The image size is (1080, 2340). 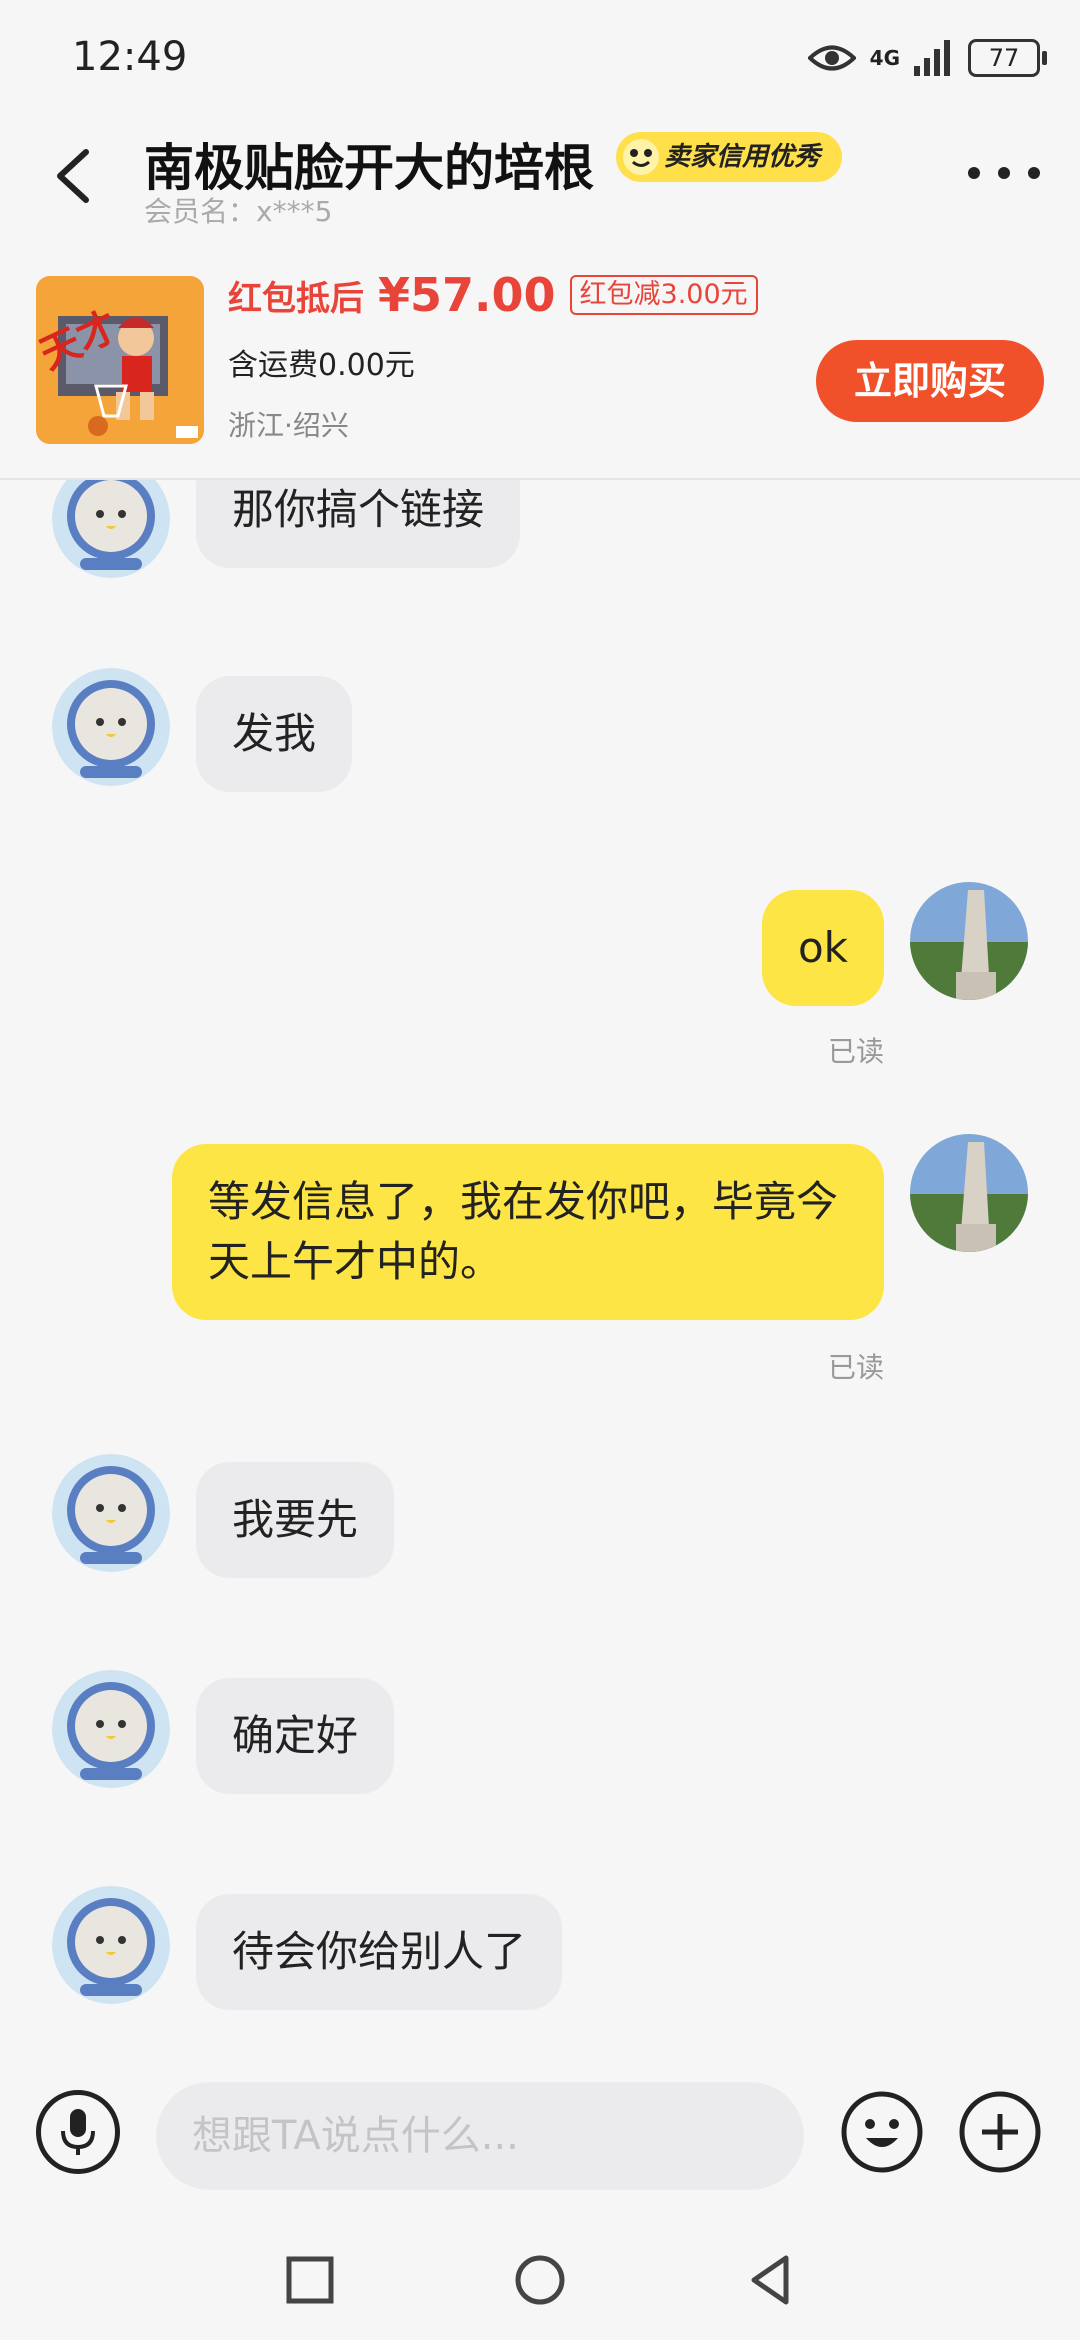 I want to click on buy-now-button: 立即购买, so click(x=930, y=381).